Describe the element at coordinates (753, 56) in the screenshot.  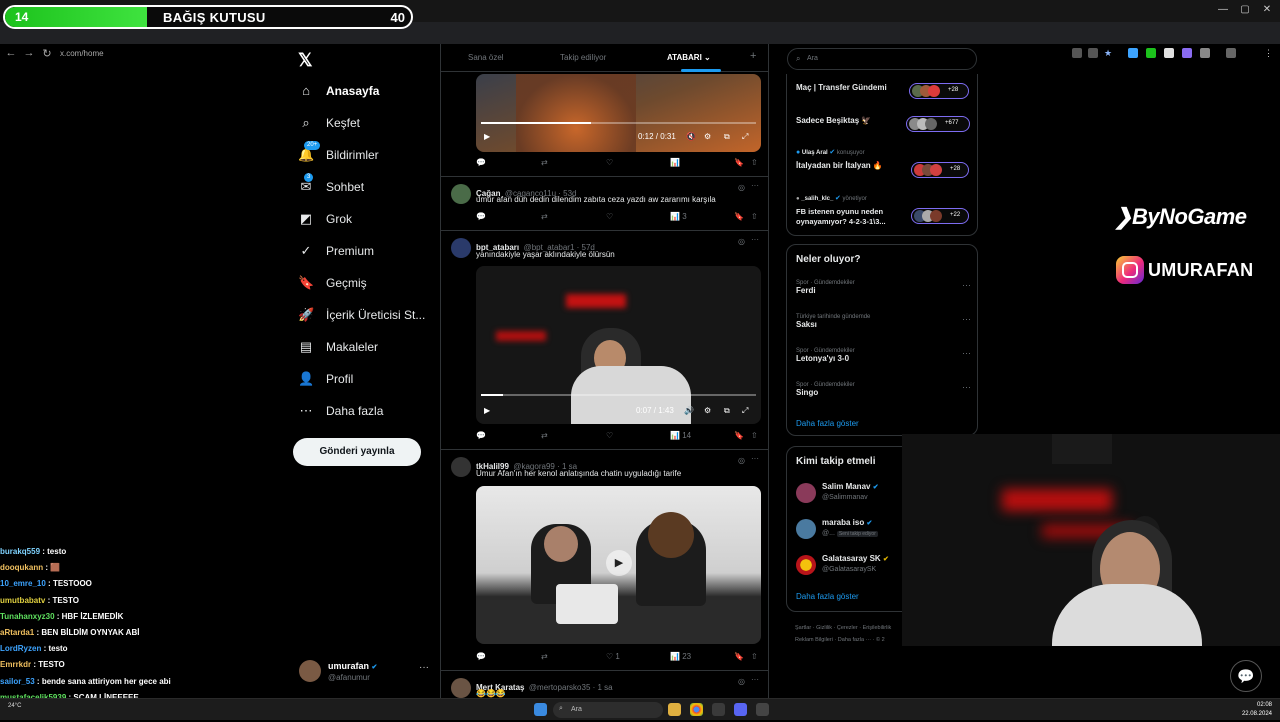
I see `add-tab-icon: +` at that location.